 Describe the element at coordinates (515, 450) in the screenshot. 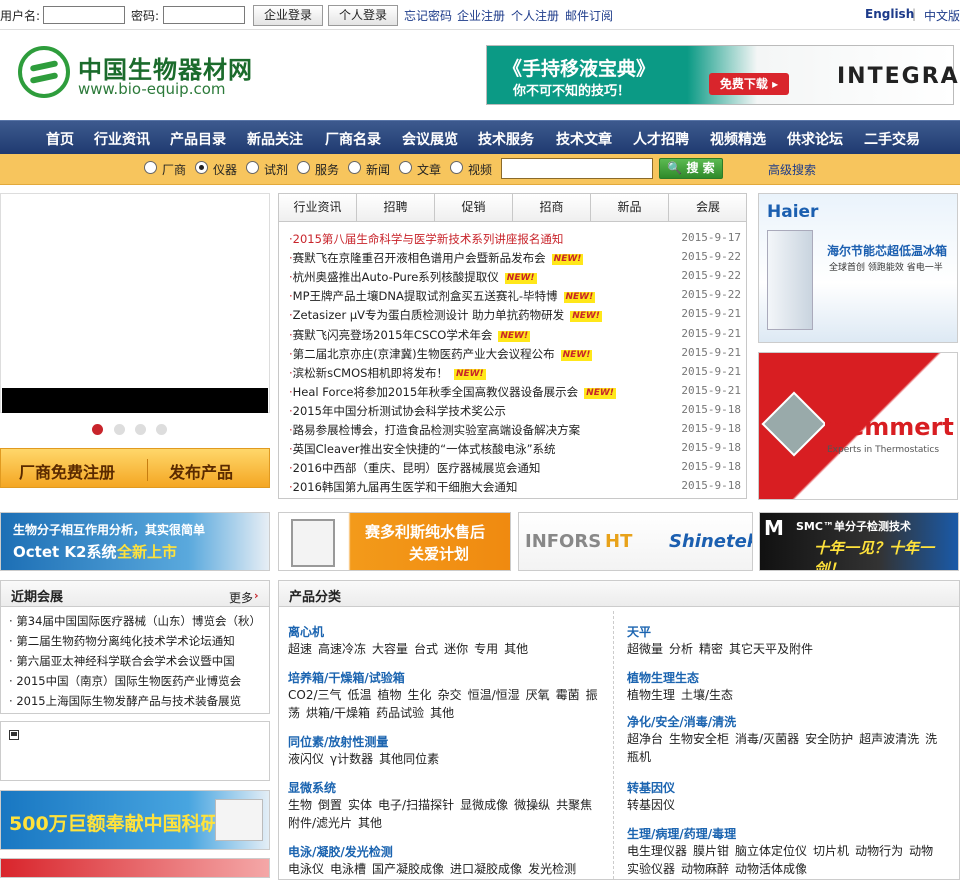

I see `news-item: ·英国Cleaver推出安全快捷的“一体式核酸电泳”系统 2015-9-18` at that location.